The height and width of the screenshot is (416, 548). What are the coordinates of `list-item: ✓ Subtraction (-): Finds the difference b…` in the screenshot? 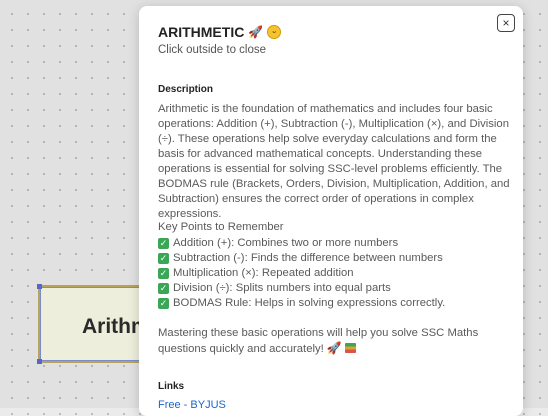 It's located at (301, 258).